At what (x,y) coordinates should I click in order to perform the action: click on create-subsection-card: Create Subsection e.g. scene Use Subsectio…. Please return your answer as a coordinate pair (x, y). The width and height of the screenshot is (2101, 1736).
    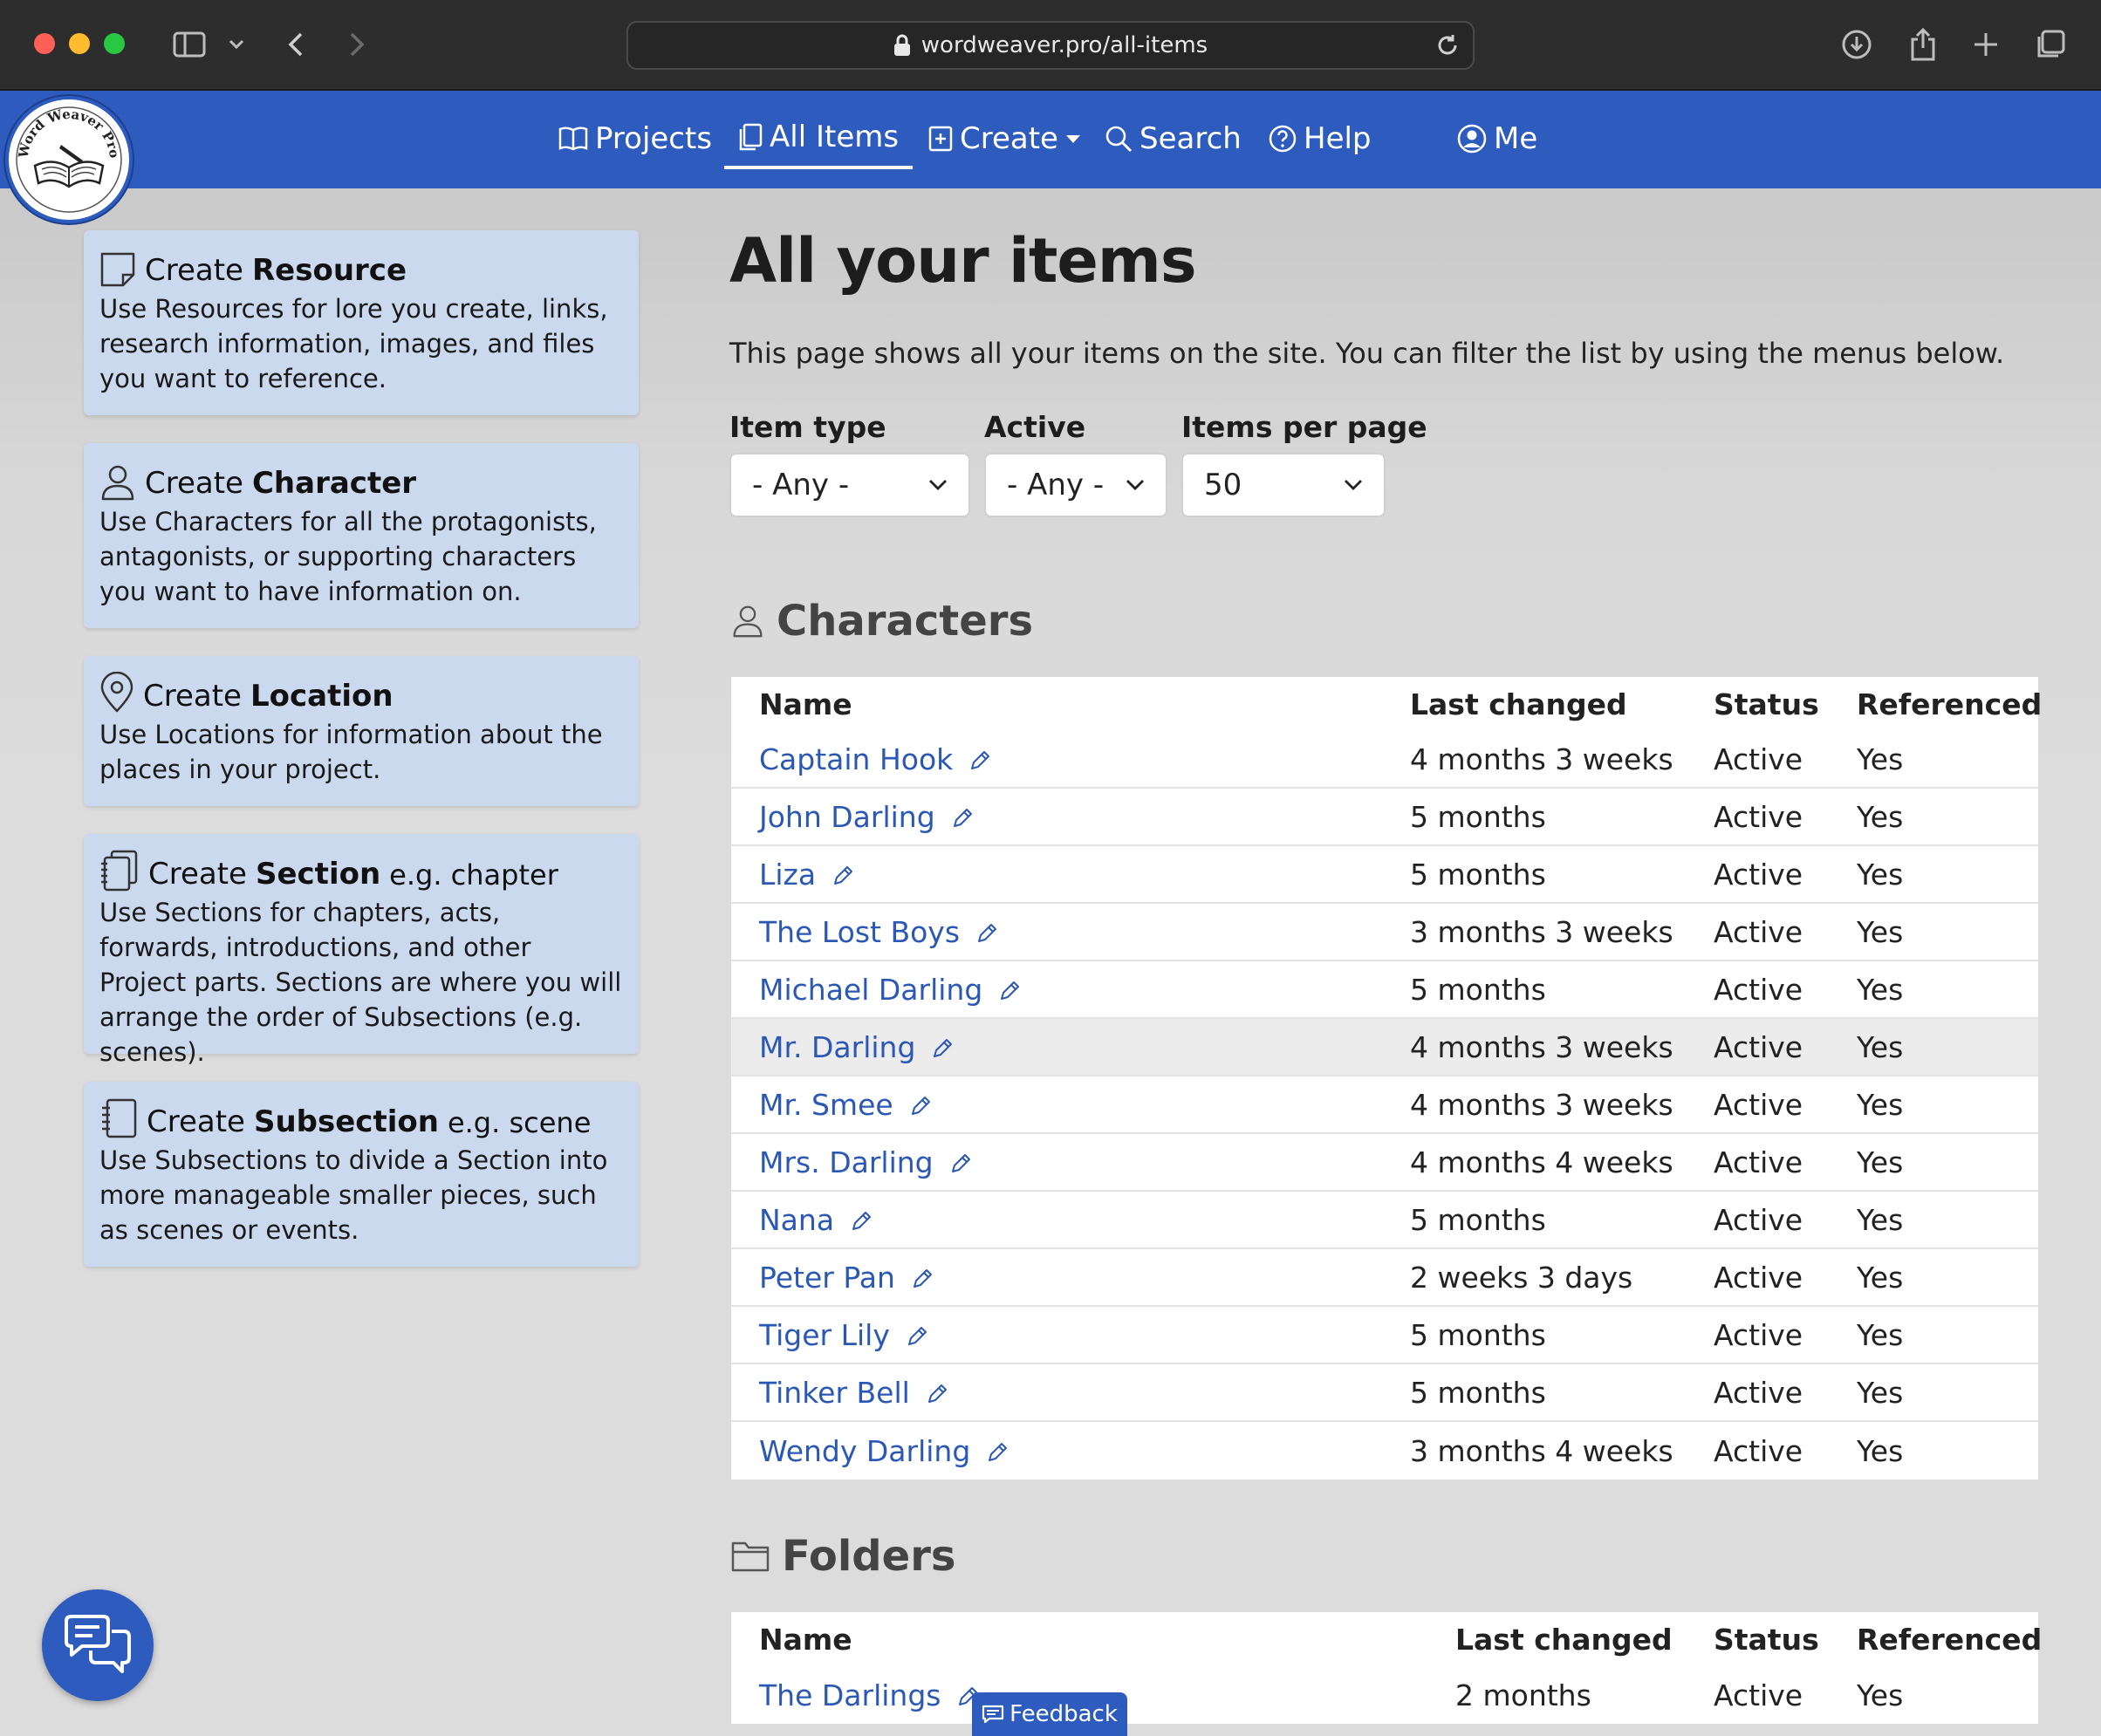
    Looking at the image, I should click on (361, 1174).